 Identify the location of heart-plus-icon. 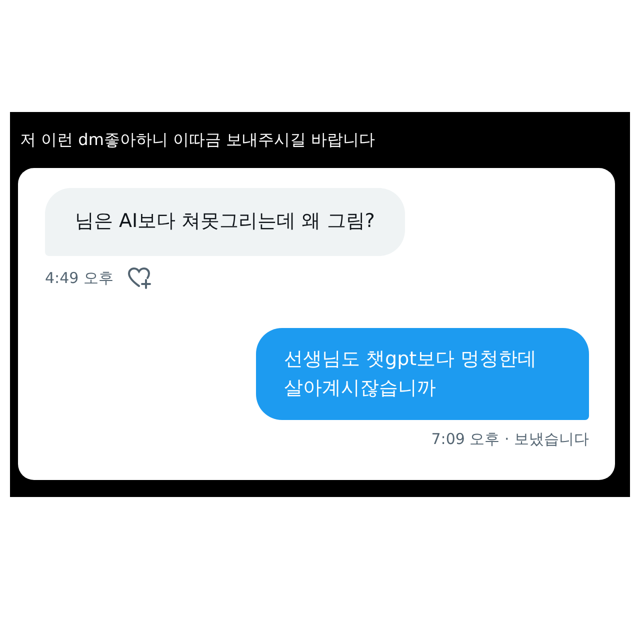
(140, 278).